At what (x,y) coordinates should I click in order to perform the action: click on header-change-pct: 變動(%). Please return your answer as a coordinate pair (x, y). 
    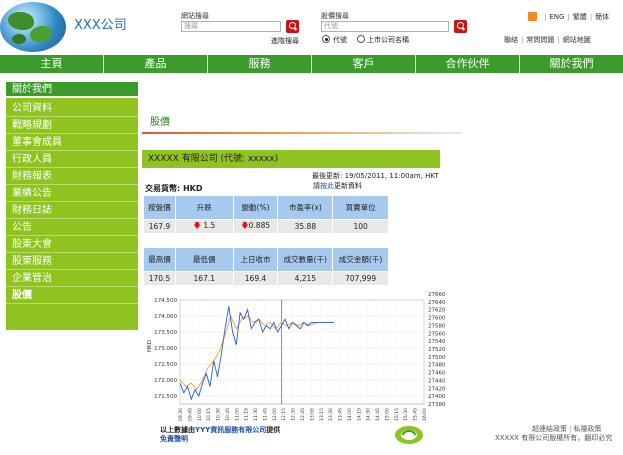
    Looking at the image, I should click on (255, 207).